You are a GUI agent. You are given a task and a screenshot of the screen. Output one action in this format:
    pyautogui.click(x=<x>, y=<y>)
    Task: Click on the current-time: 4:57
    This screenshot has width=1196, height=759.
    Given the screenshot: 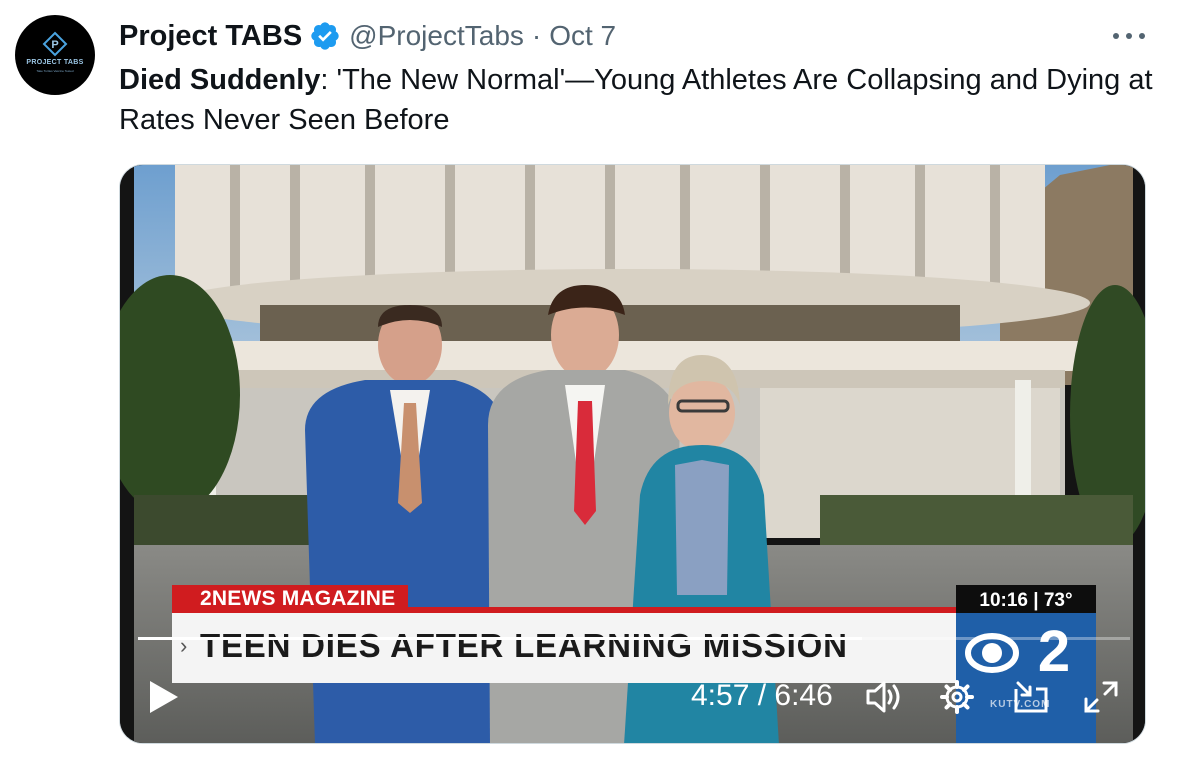 What is the action you would take?
    pyautogui.click(x=720, y=695)
    